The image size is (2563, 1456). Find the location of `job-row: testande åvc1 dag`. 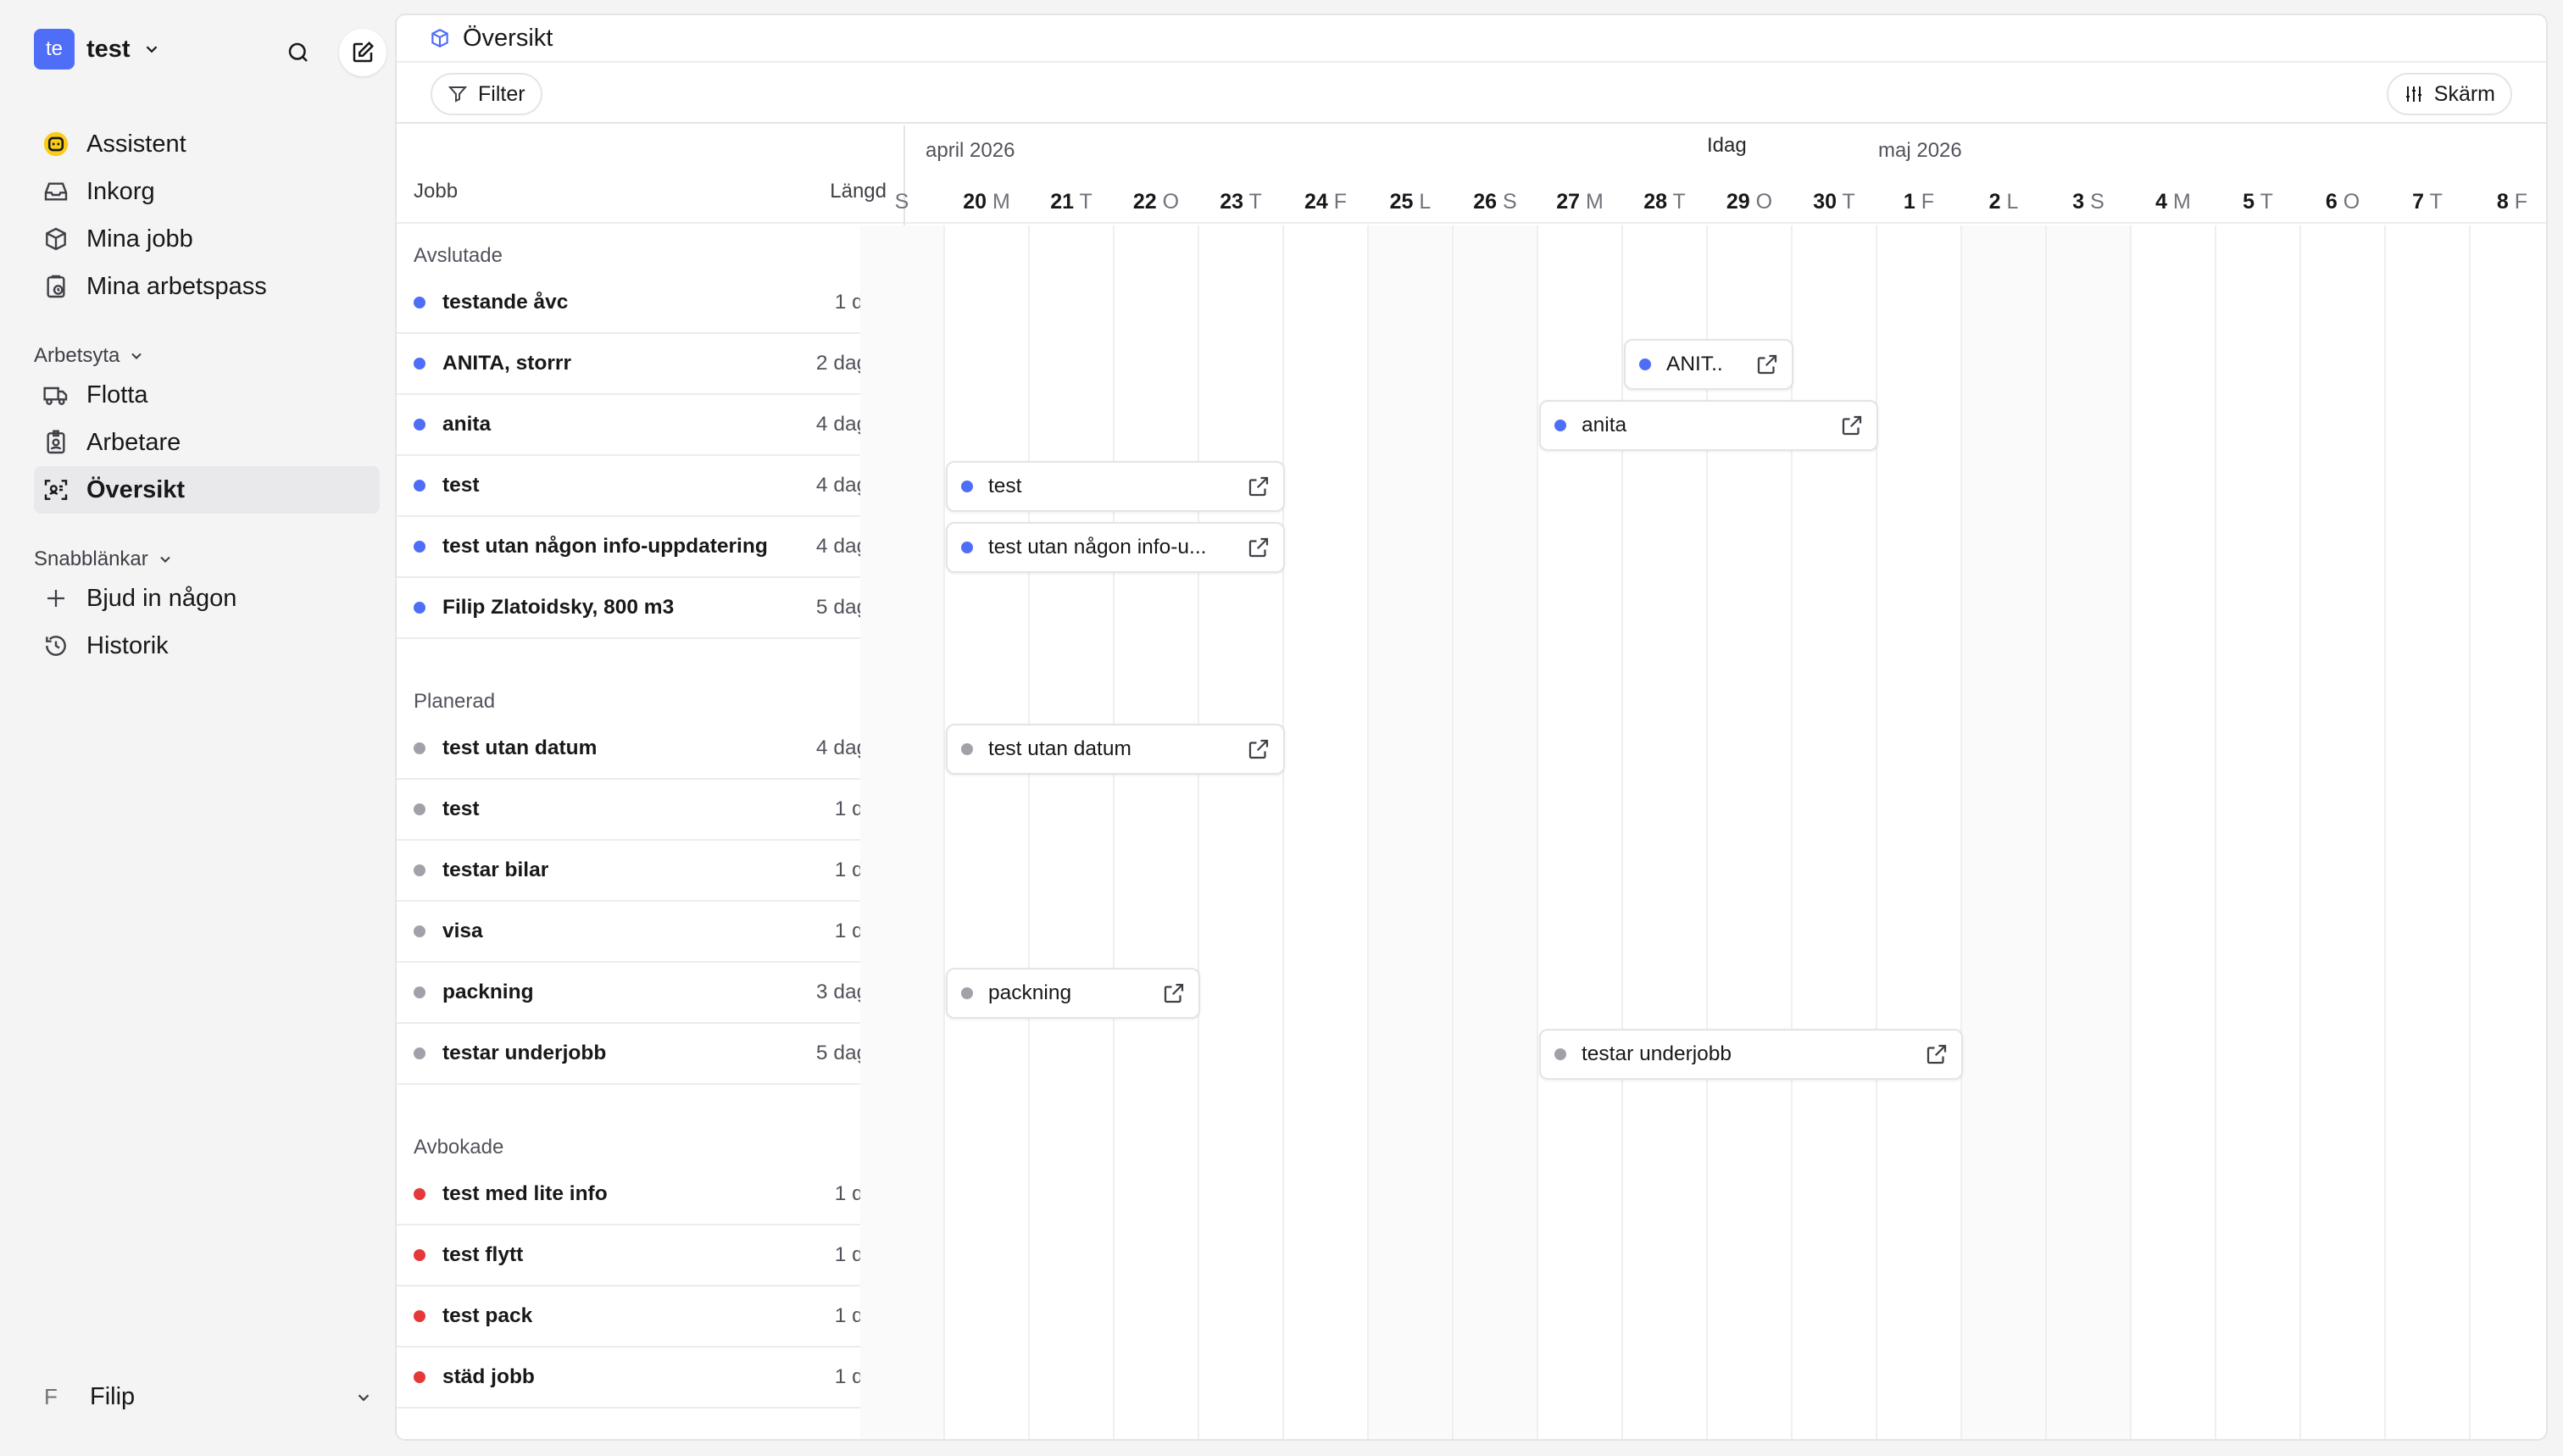

job-row: testande åvc1 dag is located at coordinates (650, 303).